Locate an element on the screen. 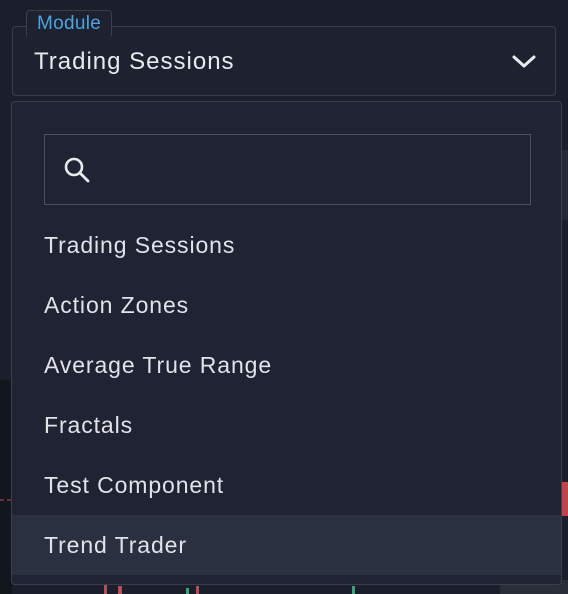  option-trading-sessions: Trading Sessions is located at coordinates (286, 245).